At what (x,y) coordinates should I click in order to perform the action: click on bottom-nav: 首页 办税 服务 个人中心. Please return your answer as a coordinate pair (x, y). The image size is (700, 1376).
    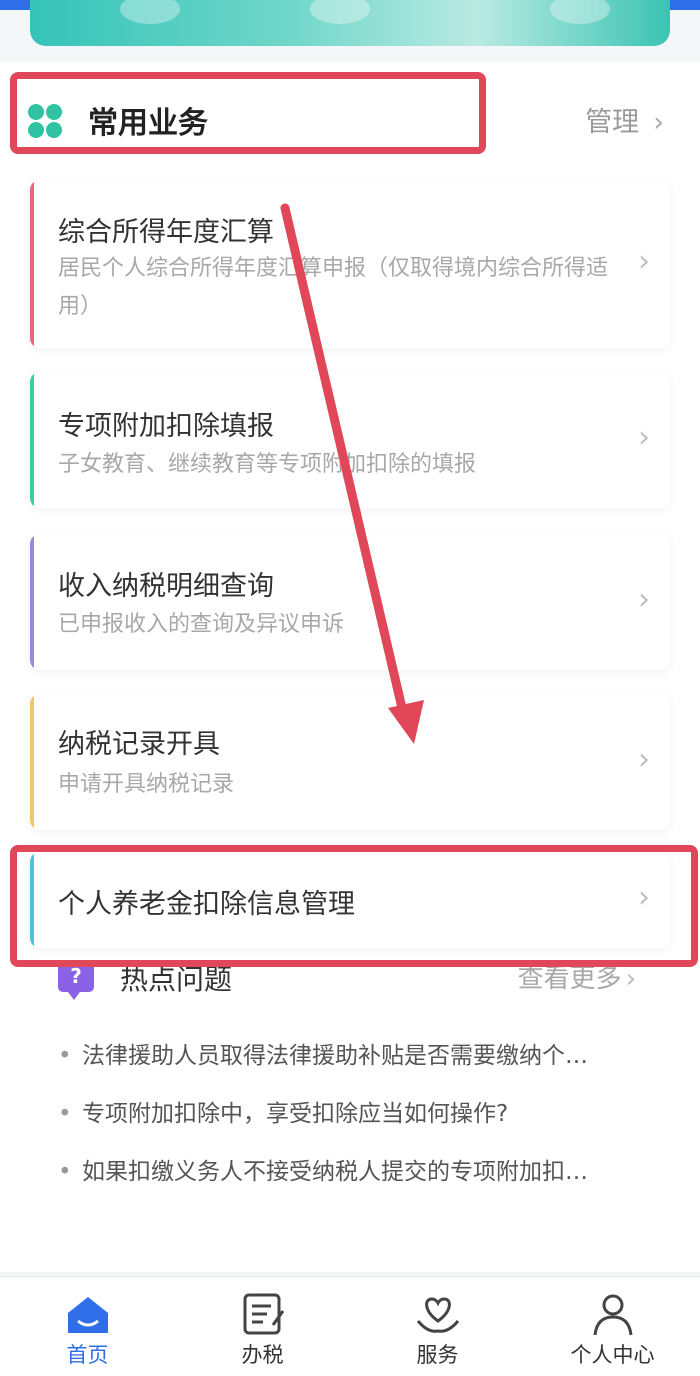
    Looking at the image, I should click on (350, 1326).